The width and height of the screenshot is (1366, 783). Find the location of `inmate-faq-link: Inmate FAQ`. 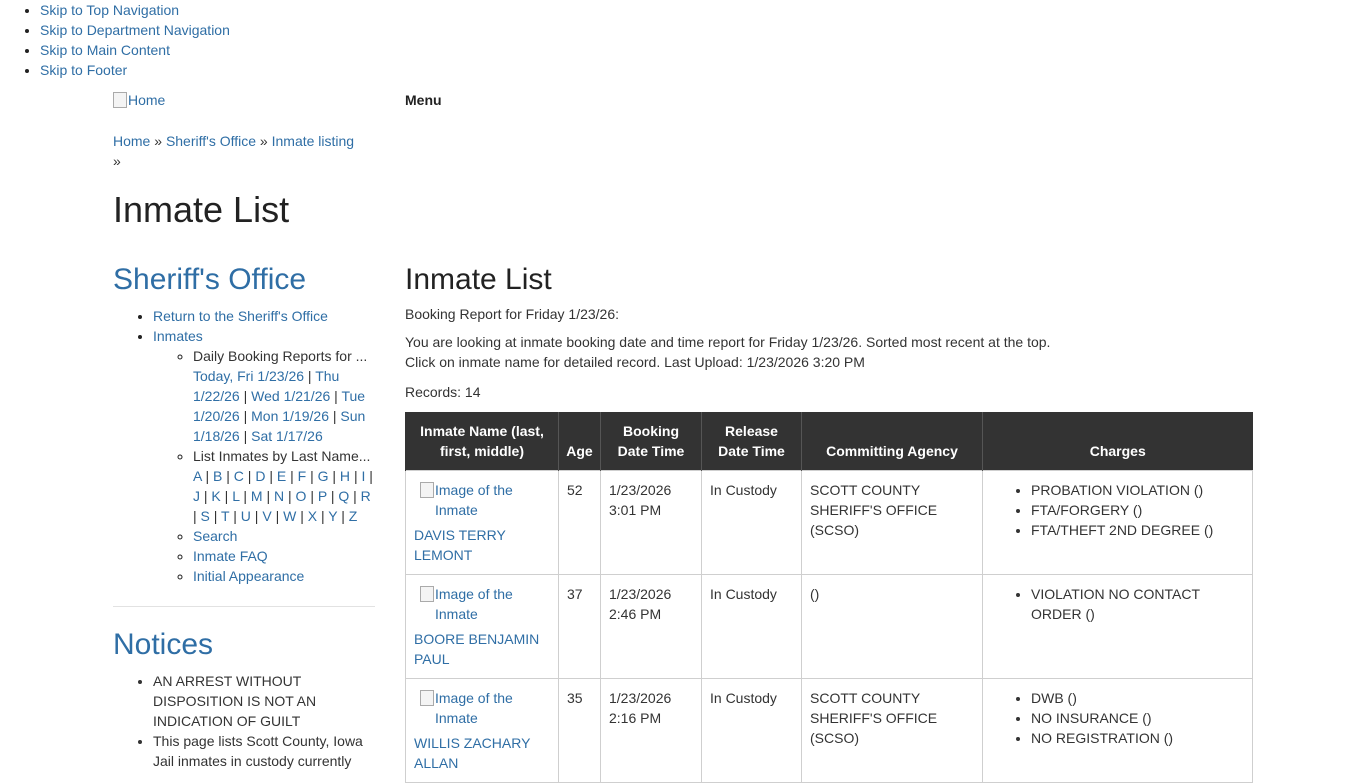

inmate-faq-link: Inmate FAQ is located at coordinates (230, 556).